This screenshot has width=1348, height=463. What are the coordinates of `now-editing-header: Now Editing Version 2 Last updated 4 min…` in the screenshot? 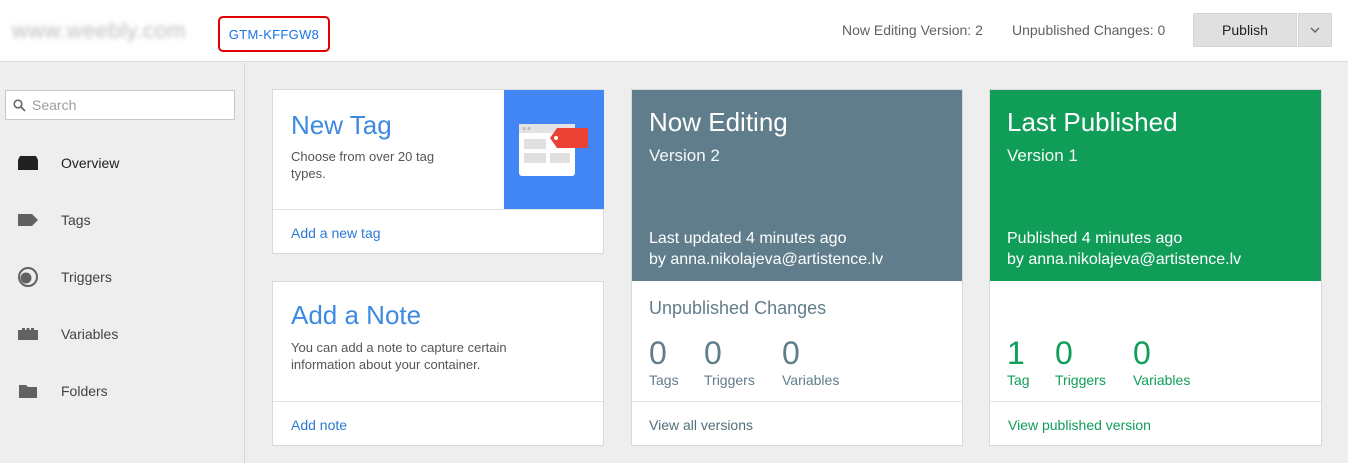 It's located at (797, 185).